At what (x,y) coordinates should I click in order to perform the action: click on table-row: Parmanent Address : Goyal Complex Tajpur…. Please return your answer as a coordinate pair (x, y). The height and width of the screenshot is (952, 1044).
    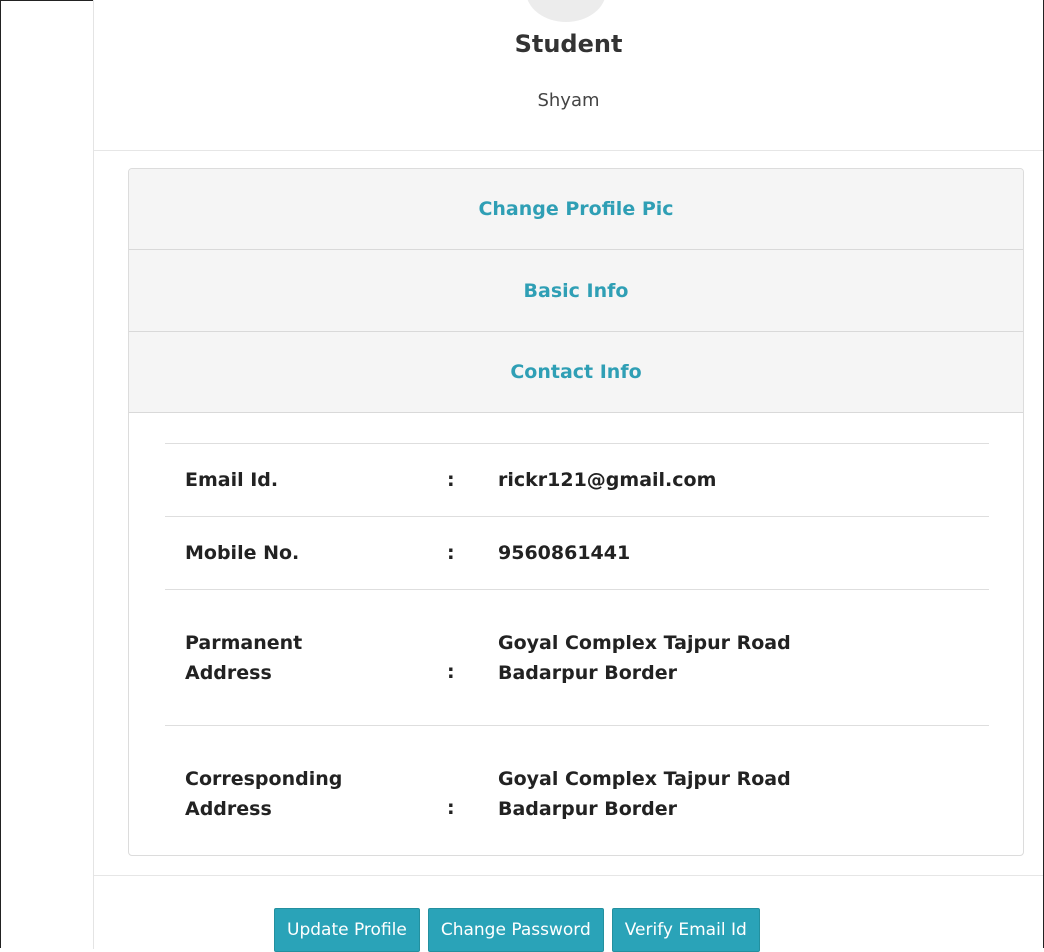
    Looking at the image, I should click on (577, 657).